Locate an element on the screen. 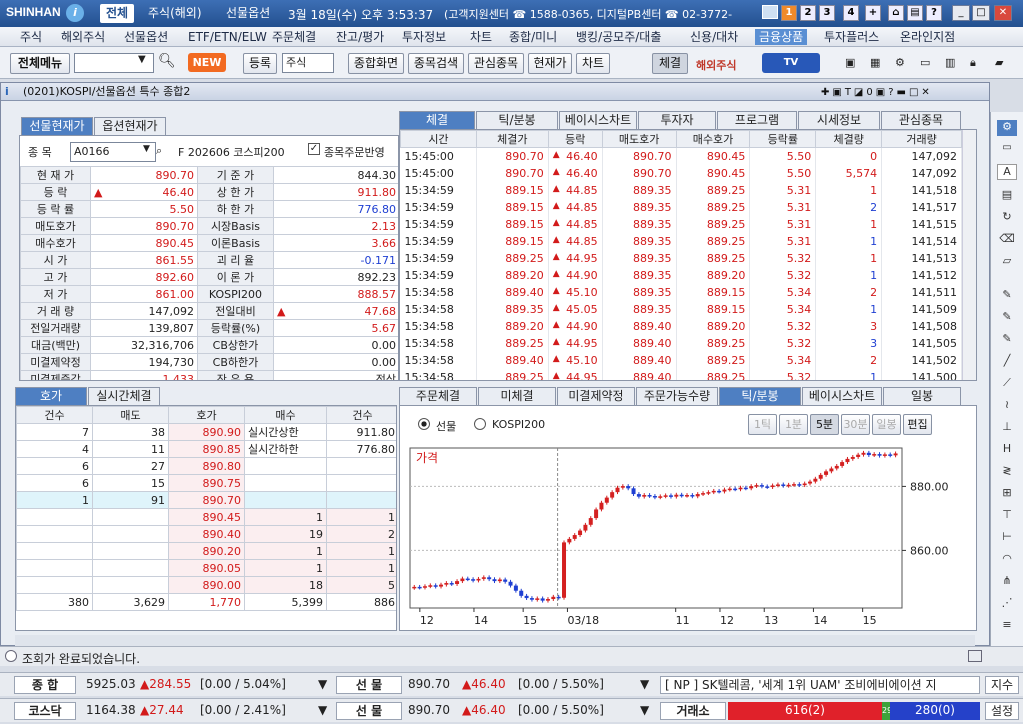 This screenshot has width=1023, height=724. period-button: 편집 is located at coordinates (917, 424).